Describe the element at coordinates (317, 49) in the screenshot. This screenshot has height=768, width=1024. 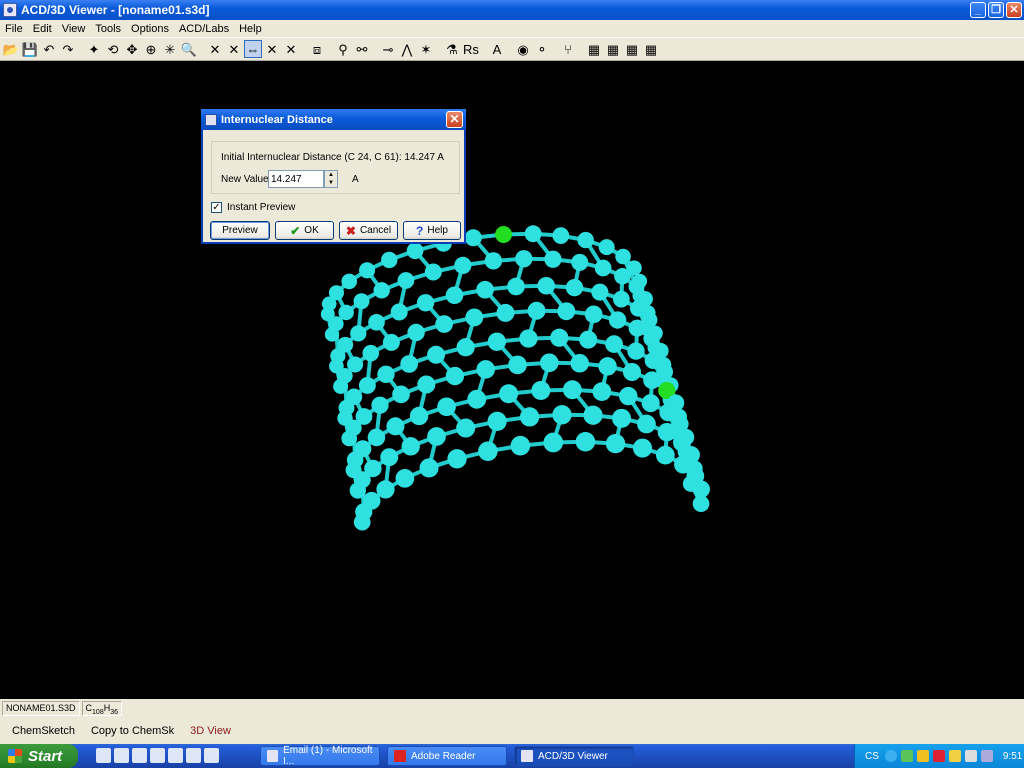
I see `ring-icon: ⧈` at that location.